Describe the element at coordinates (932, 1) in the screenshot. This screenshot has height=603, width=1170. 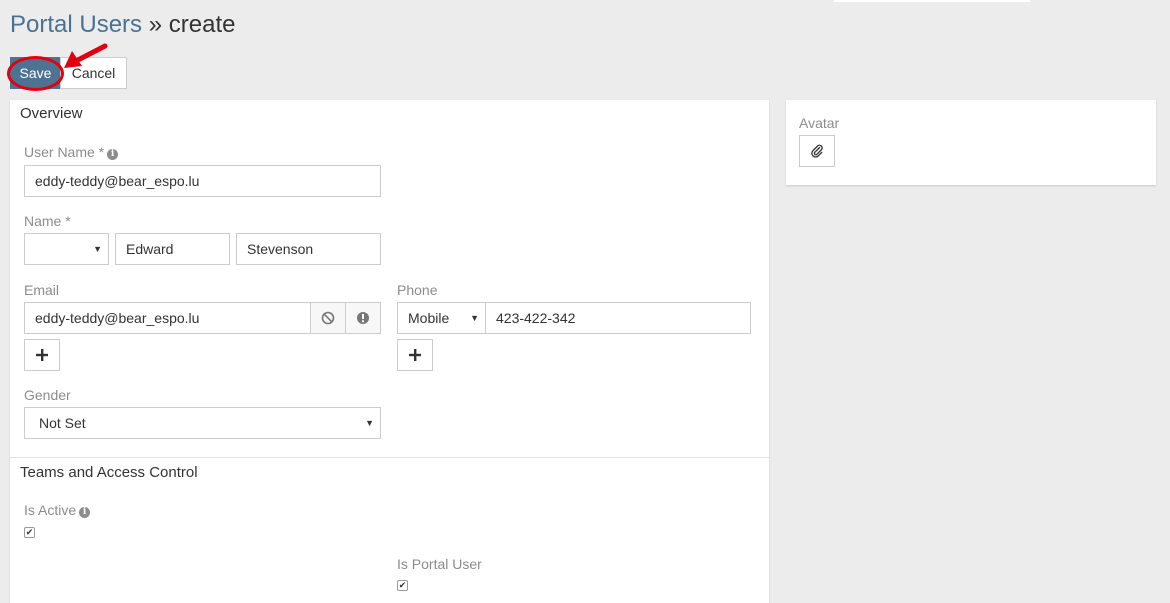
I see `top-strip` at that location.